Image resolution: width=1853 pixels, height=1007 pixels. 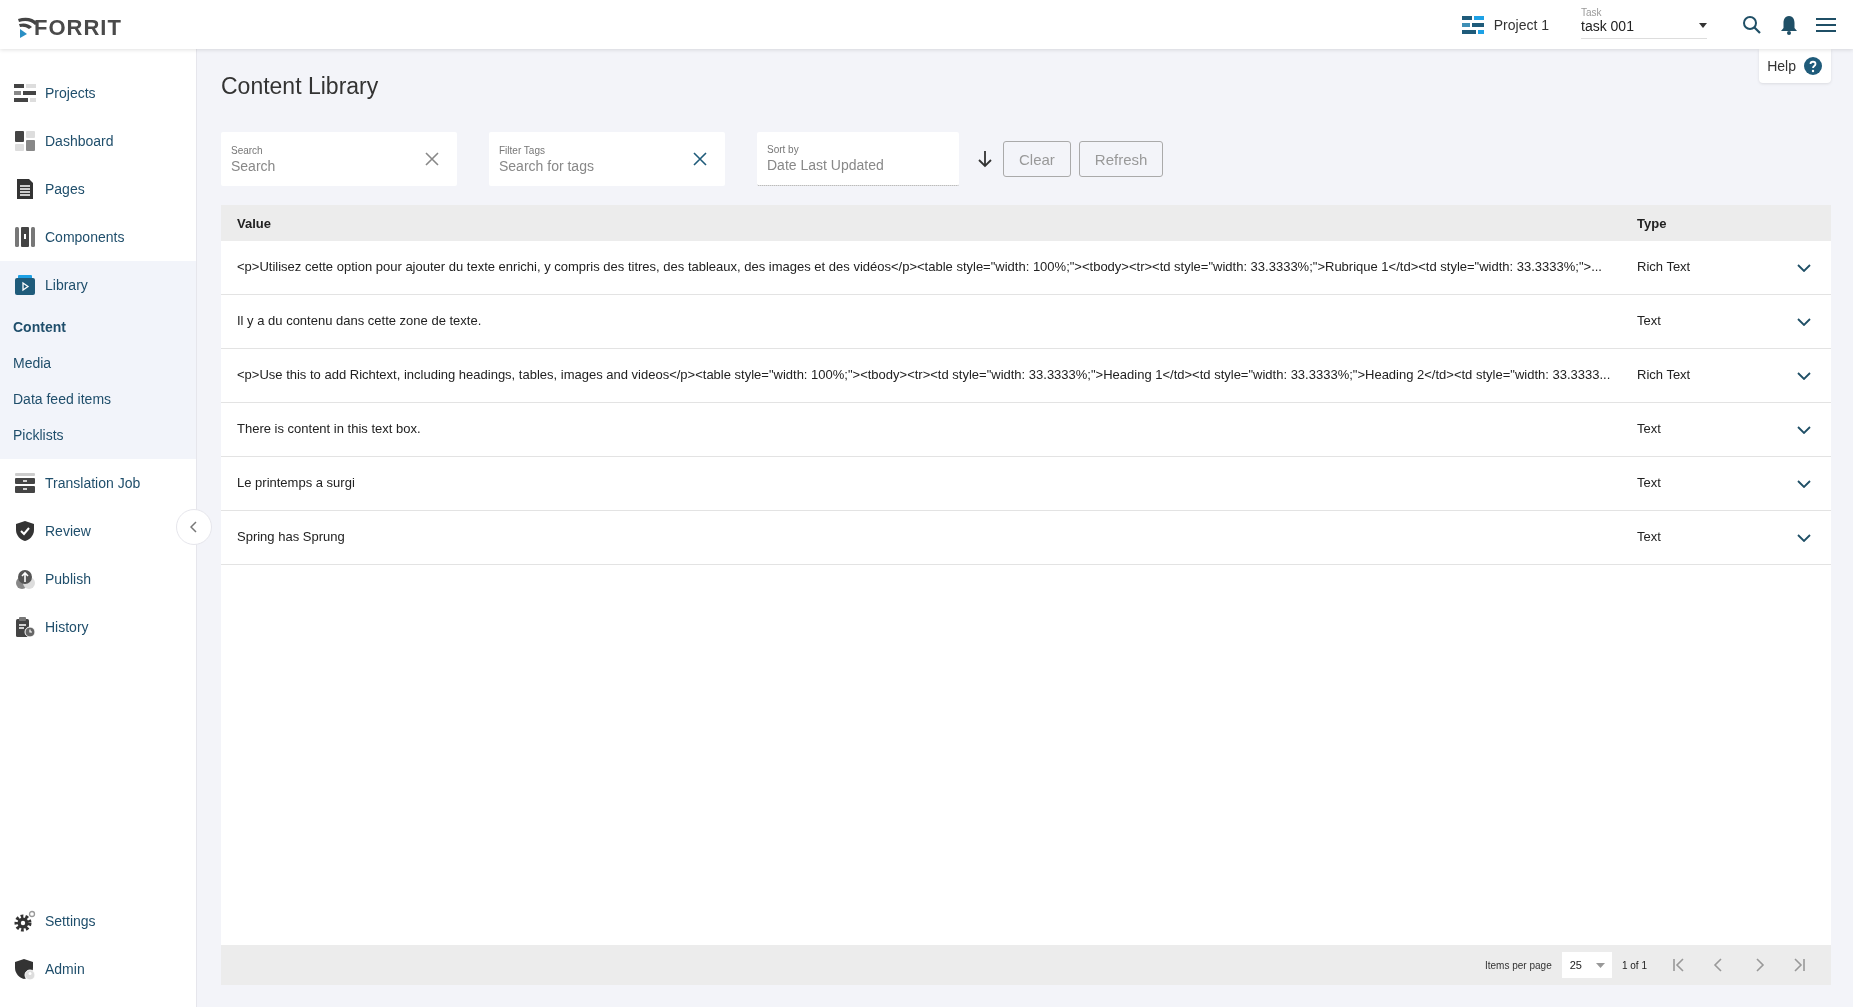 I want to click on nav-item: Library, so click(x=47, y=285).